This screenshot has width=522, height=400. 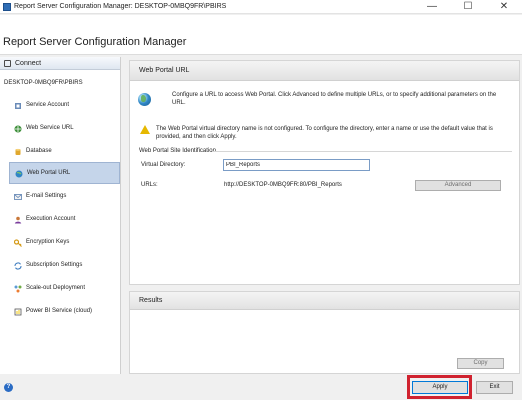 I want to click on sidebar-item-service-account: Service Account, so click(x=64, y=106).